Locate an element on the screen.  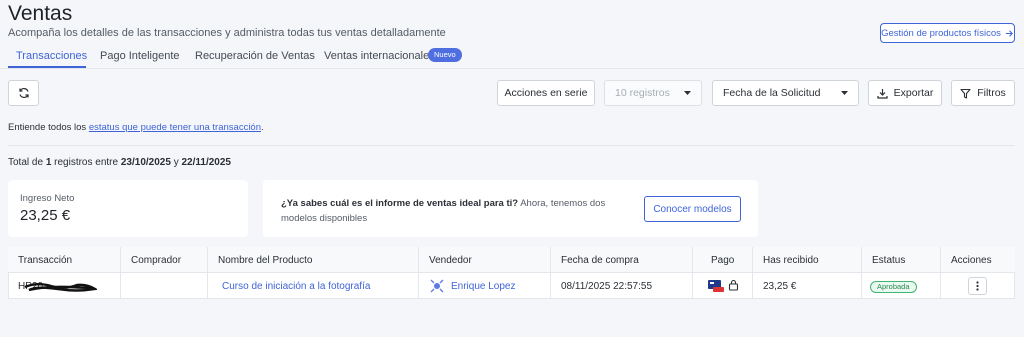
filtros-button: Filtros is located at coordinates (983, 93).